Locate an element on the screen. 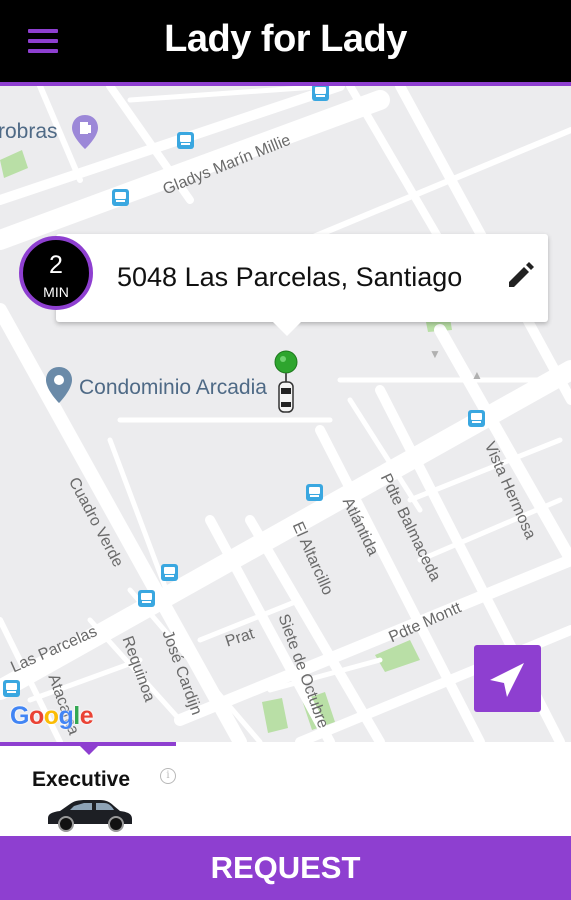  eta-badge: 2 MIN is located at coordinates (56, 273).